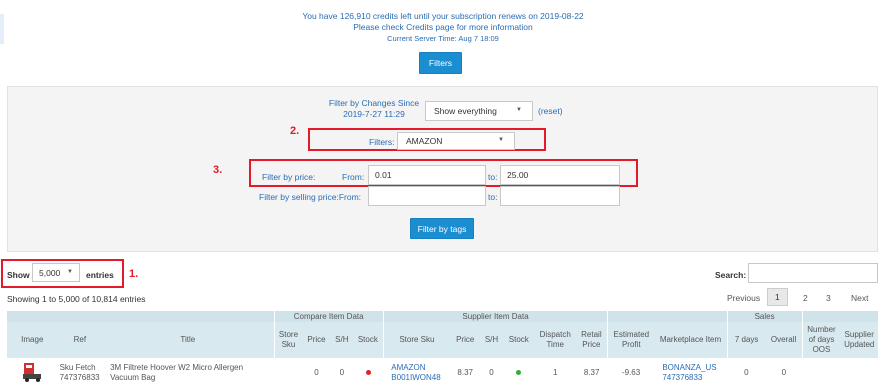 This screenshot has width=886, height=391. Describe the element at coordinates (805, 298) in the screenshot. I see `pagination-page-2: 2` at that location.